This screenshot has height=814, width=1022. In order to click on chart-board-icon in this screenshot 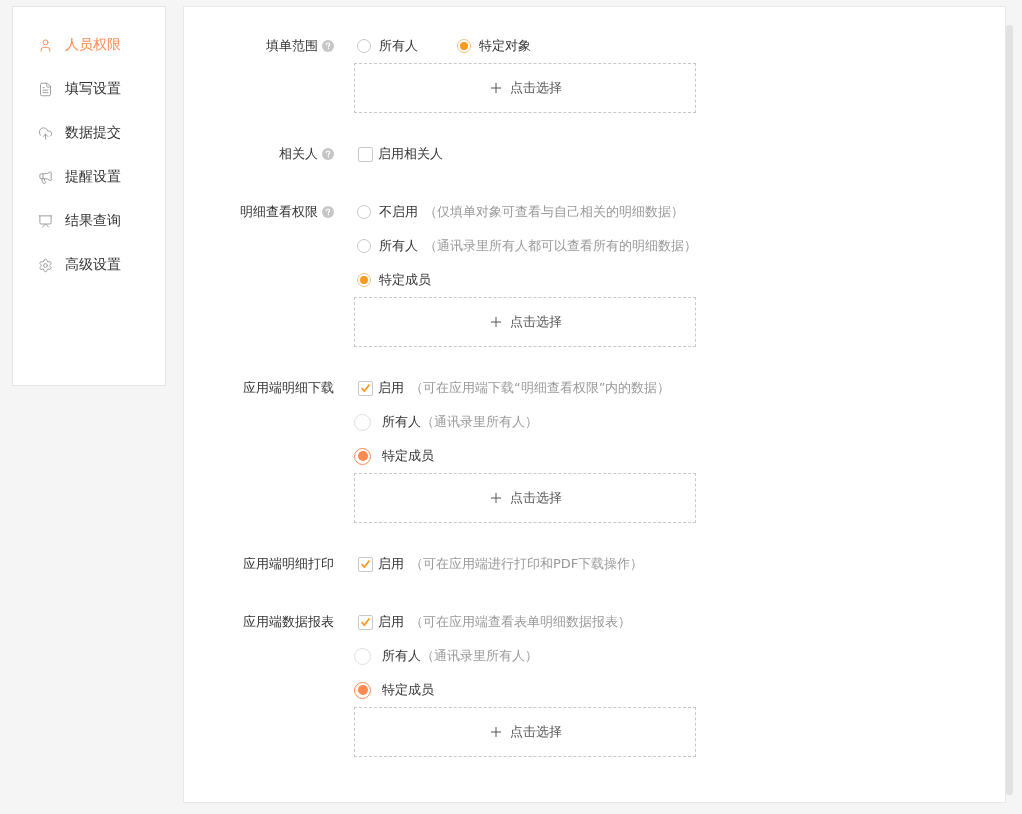, I will do `click(45, 221)`.